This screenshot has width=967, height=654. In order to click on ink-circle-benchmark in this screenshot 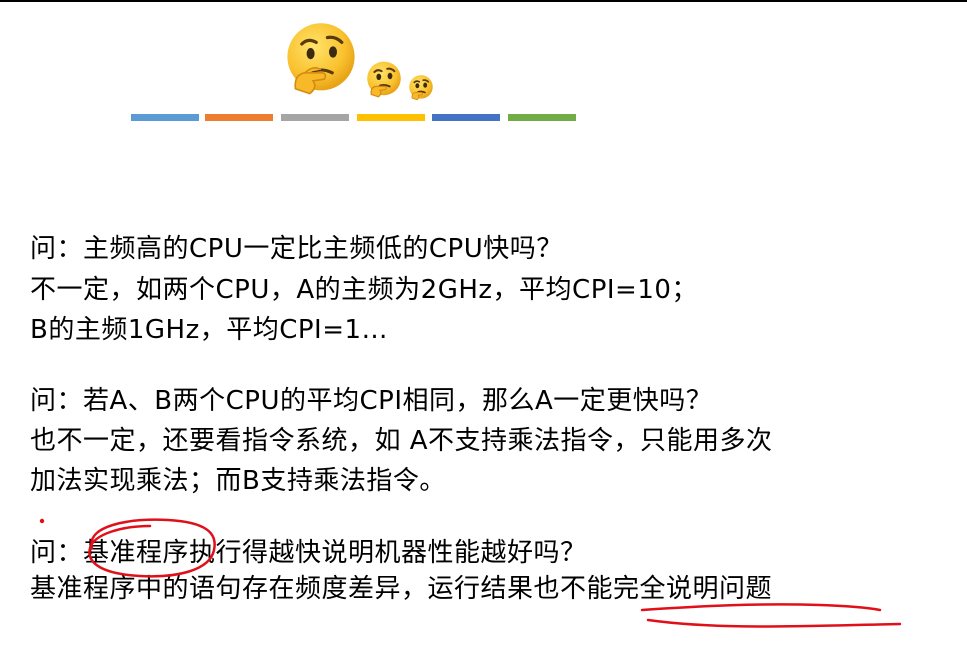, I will do `click(152, 548)`.